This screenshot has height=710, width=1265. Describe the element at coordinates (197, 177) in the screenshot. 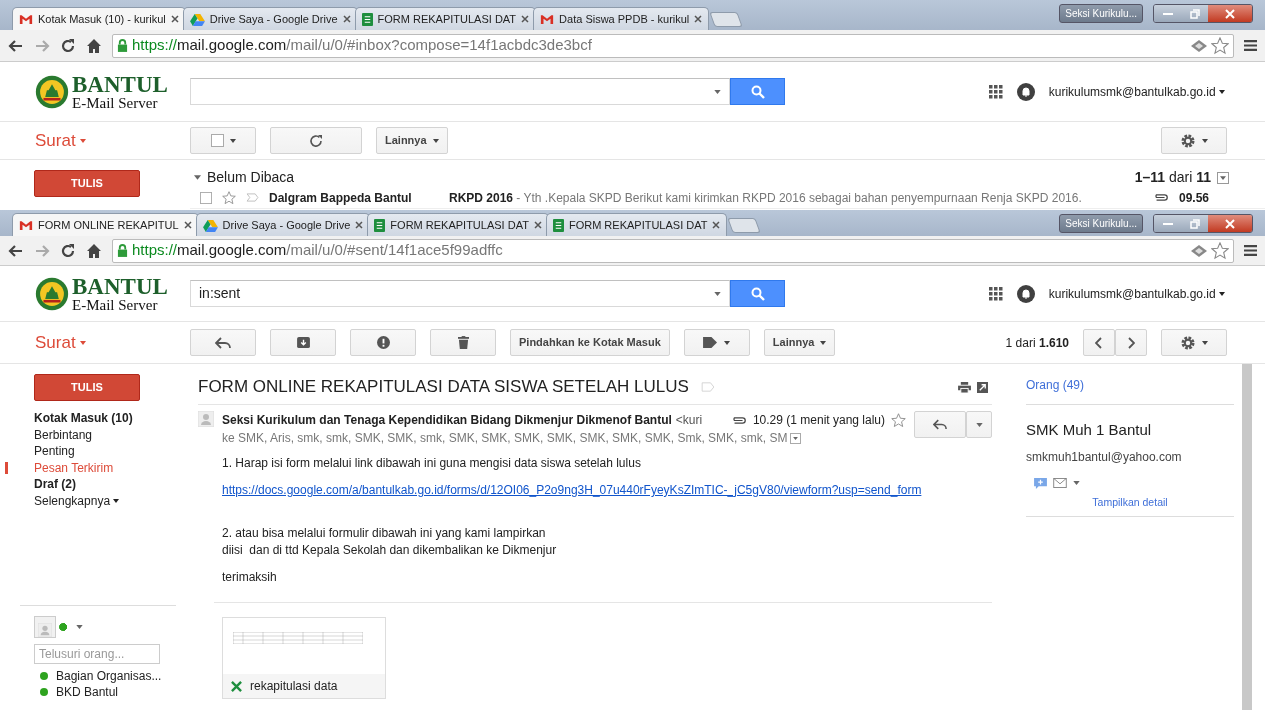

I see `collapse-caret-icon` at that location.